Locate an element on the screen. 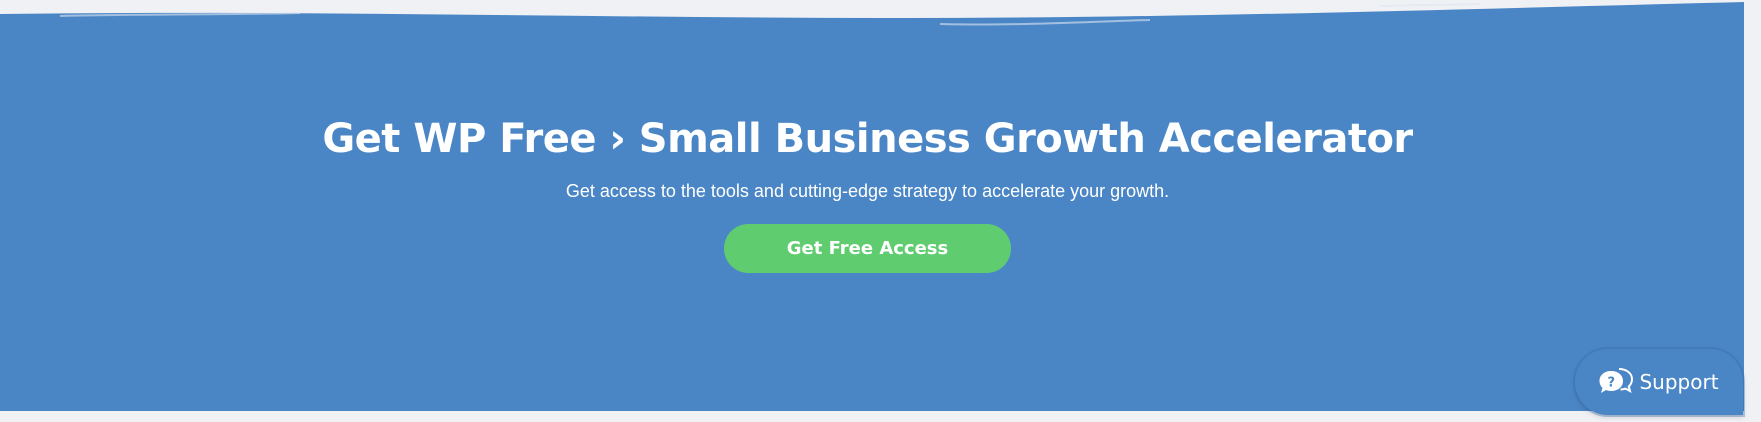 The height and width of the screenshot is (422, 1761). wave-divider is located at coordinates (872, 13).